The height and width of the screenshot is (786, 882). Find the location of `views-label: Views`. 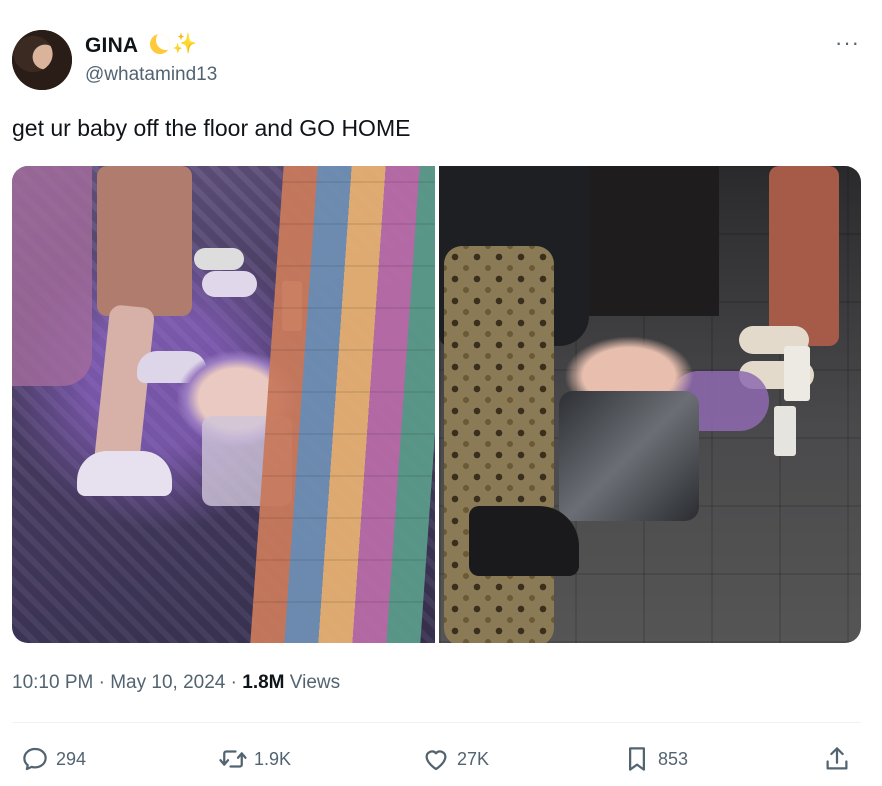

views-label: Views is located at coordinates (315, 682).